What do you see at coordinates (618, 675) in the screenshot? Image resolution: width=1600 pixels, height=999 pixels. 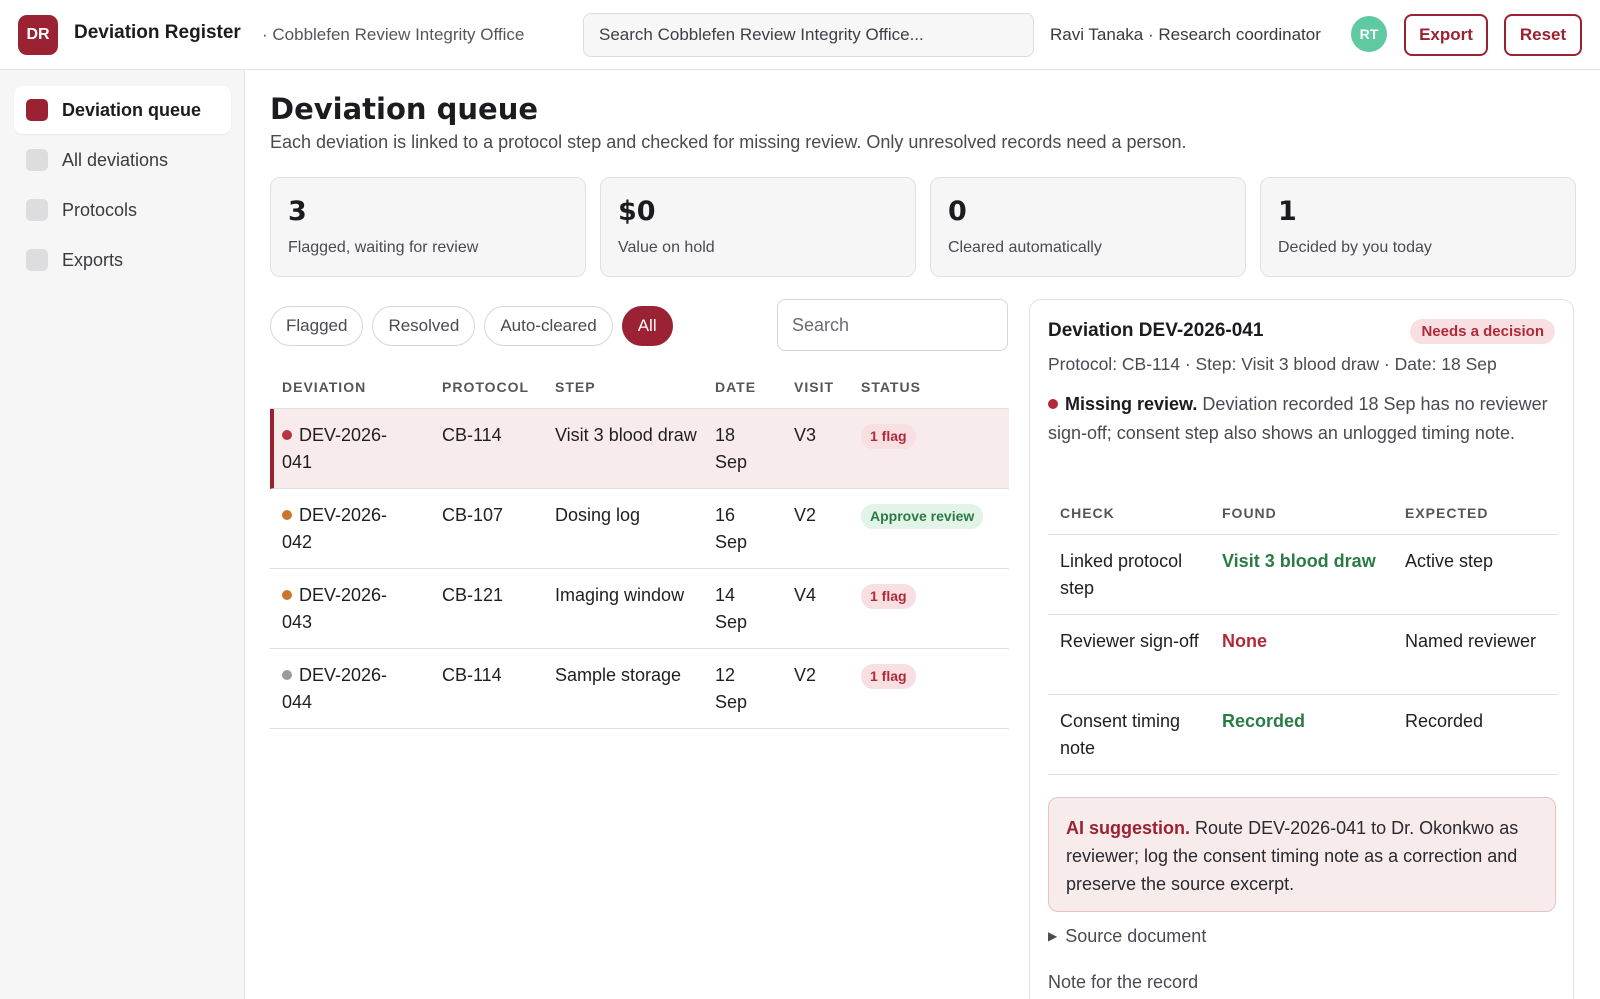 I see `step-cell: Sample storage` at bounding box center [618, 675].